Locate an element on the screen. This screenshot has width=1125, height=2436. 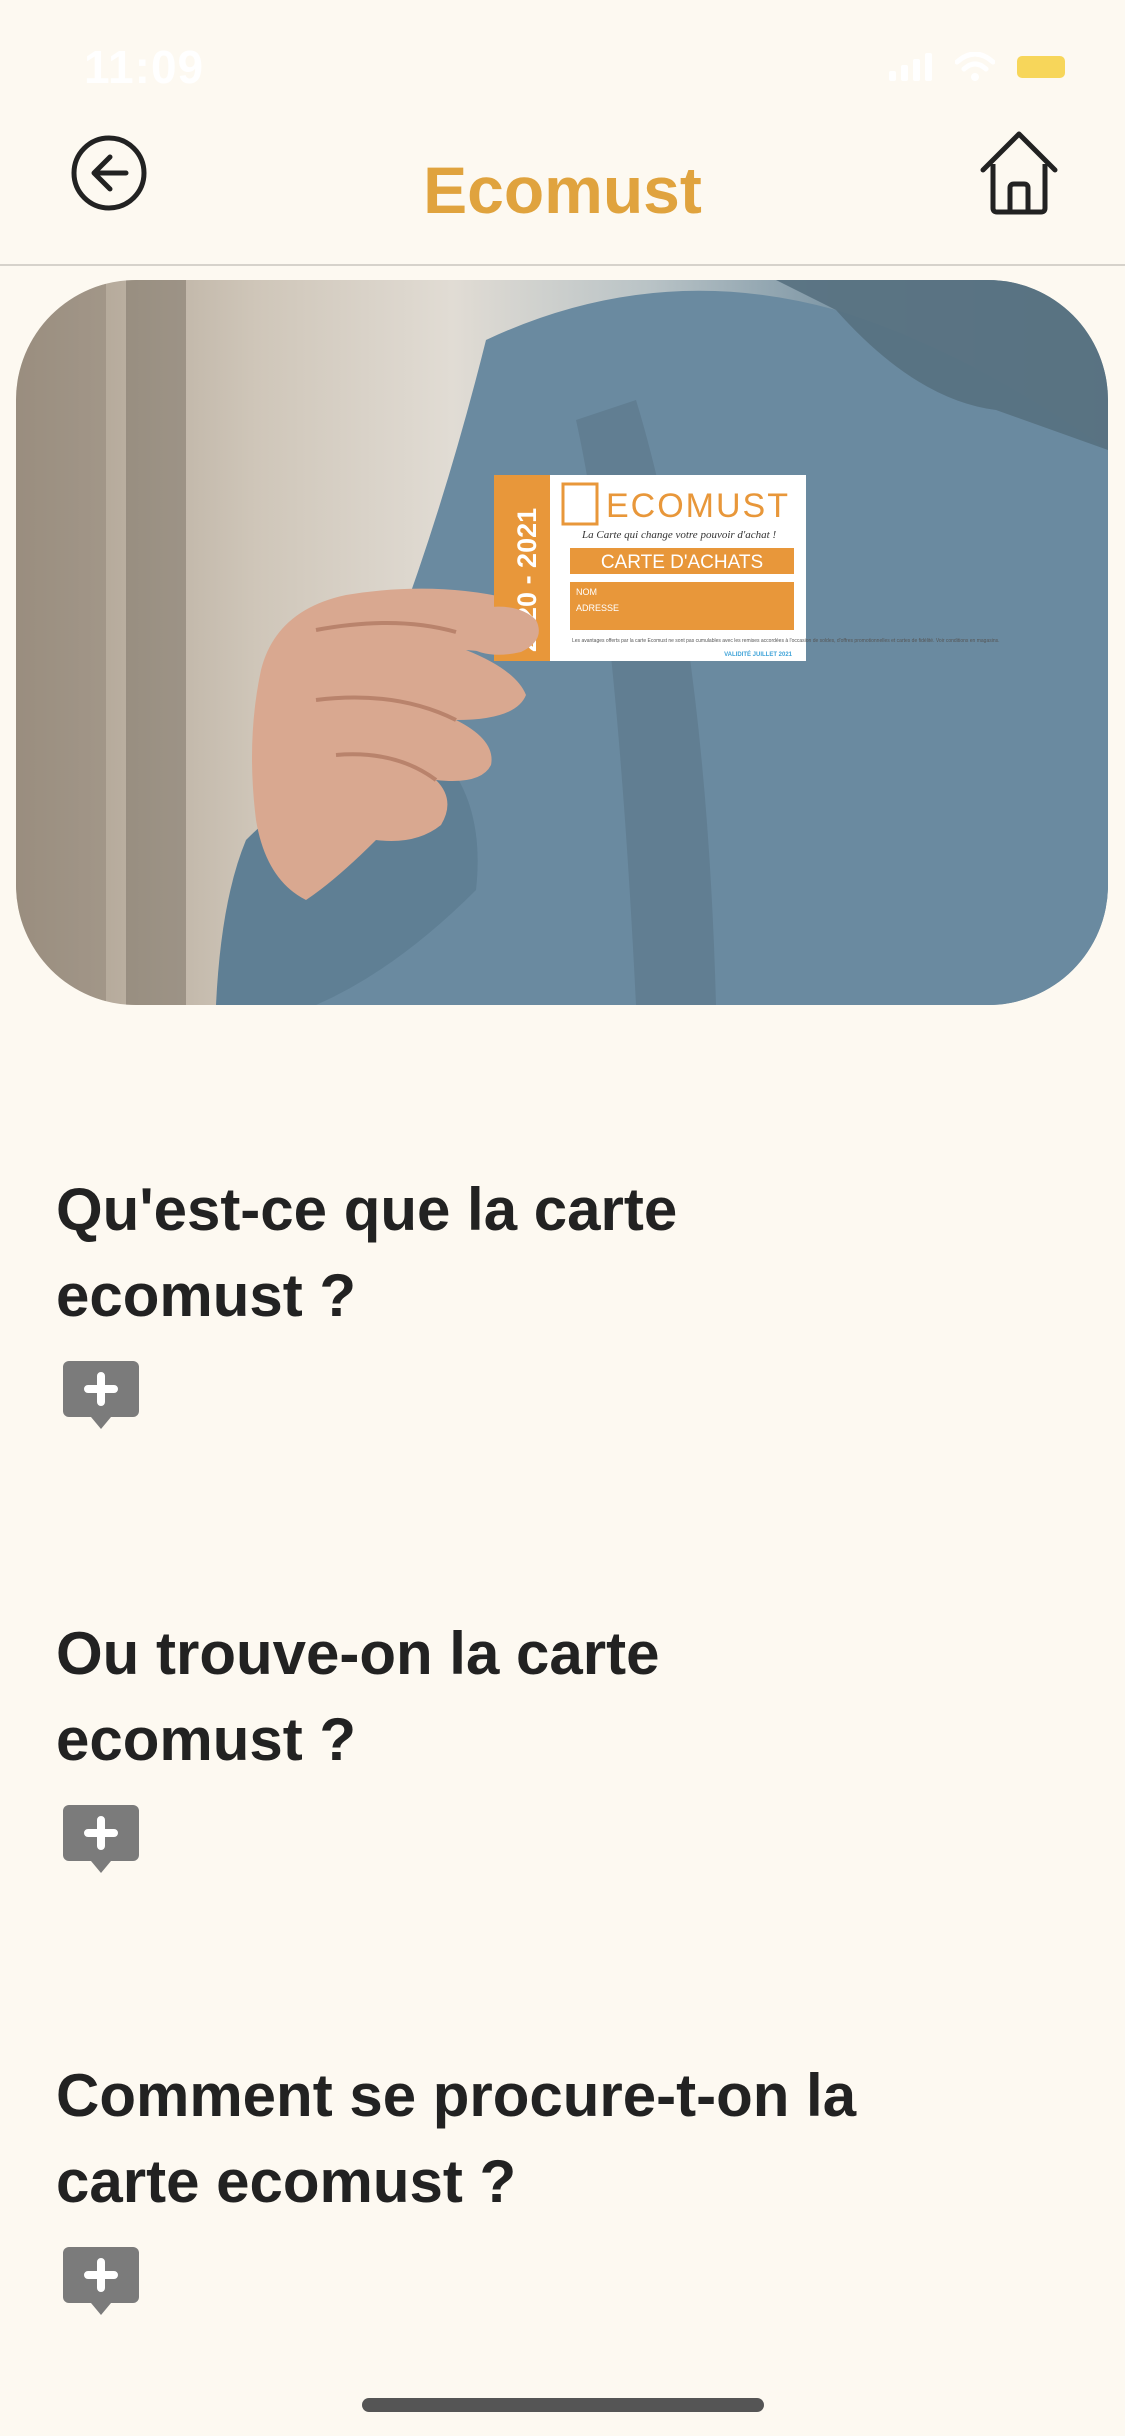
nav-bar: Ecomust is located at coordinates (562, 198).